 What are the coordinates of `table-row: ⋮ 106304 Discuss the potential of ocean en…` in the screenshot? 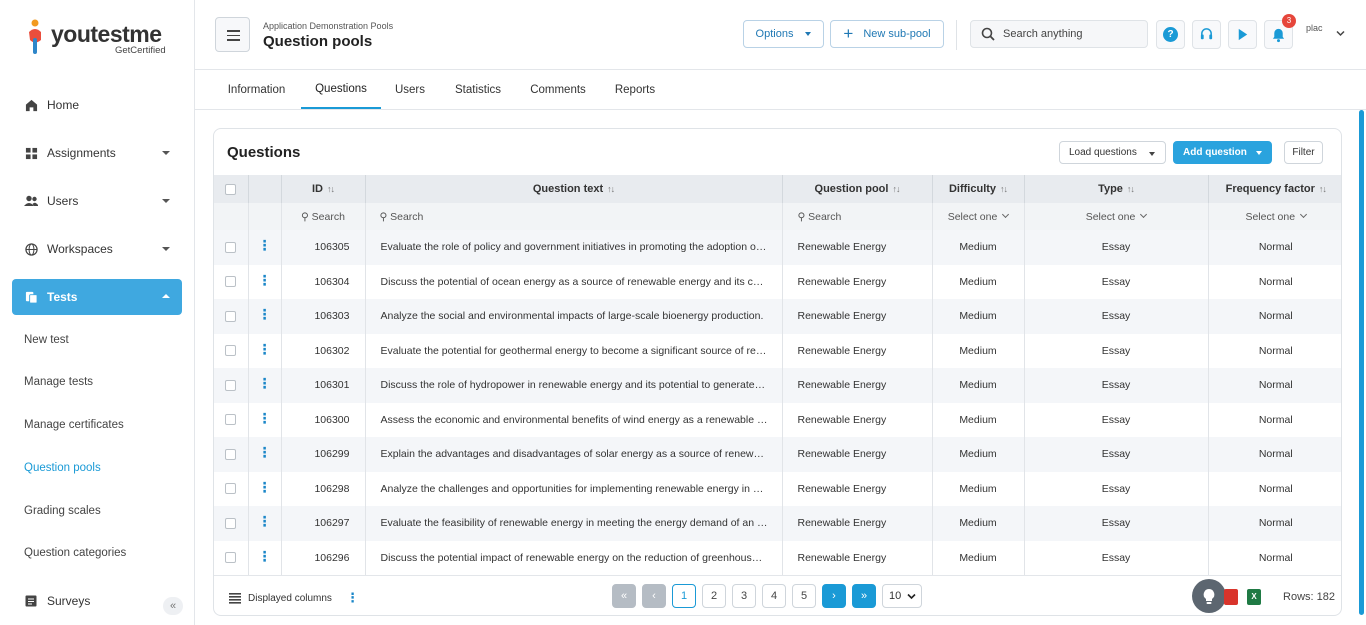 It's located at (777, 281).